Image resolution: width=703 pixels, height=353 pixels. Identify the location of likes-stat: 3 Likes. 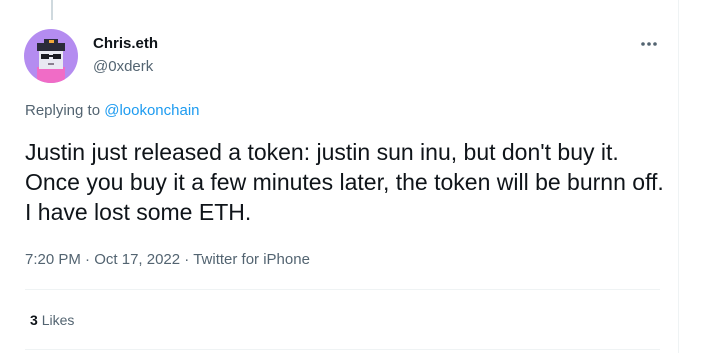
(52, 320).